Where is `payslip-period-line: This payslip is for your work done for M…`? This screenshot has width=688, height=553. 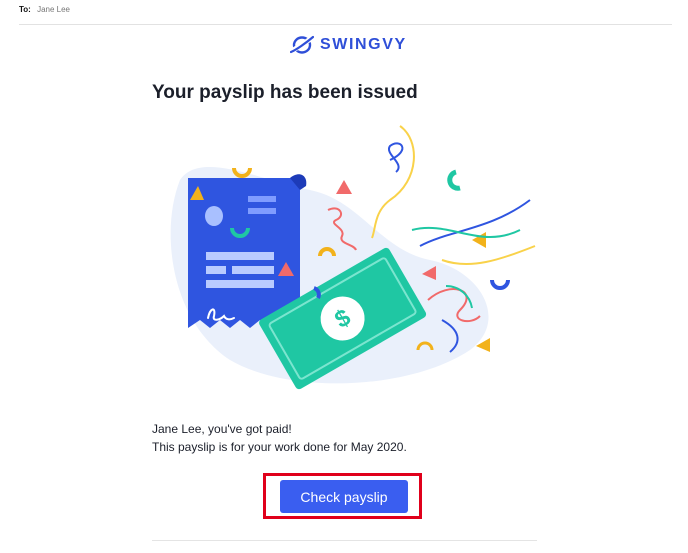
payslip-period-line: This payslip is for your work done for M… is located at coordinates (279, 447).